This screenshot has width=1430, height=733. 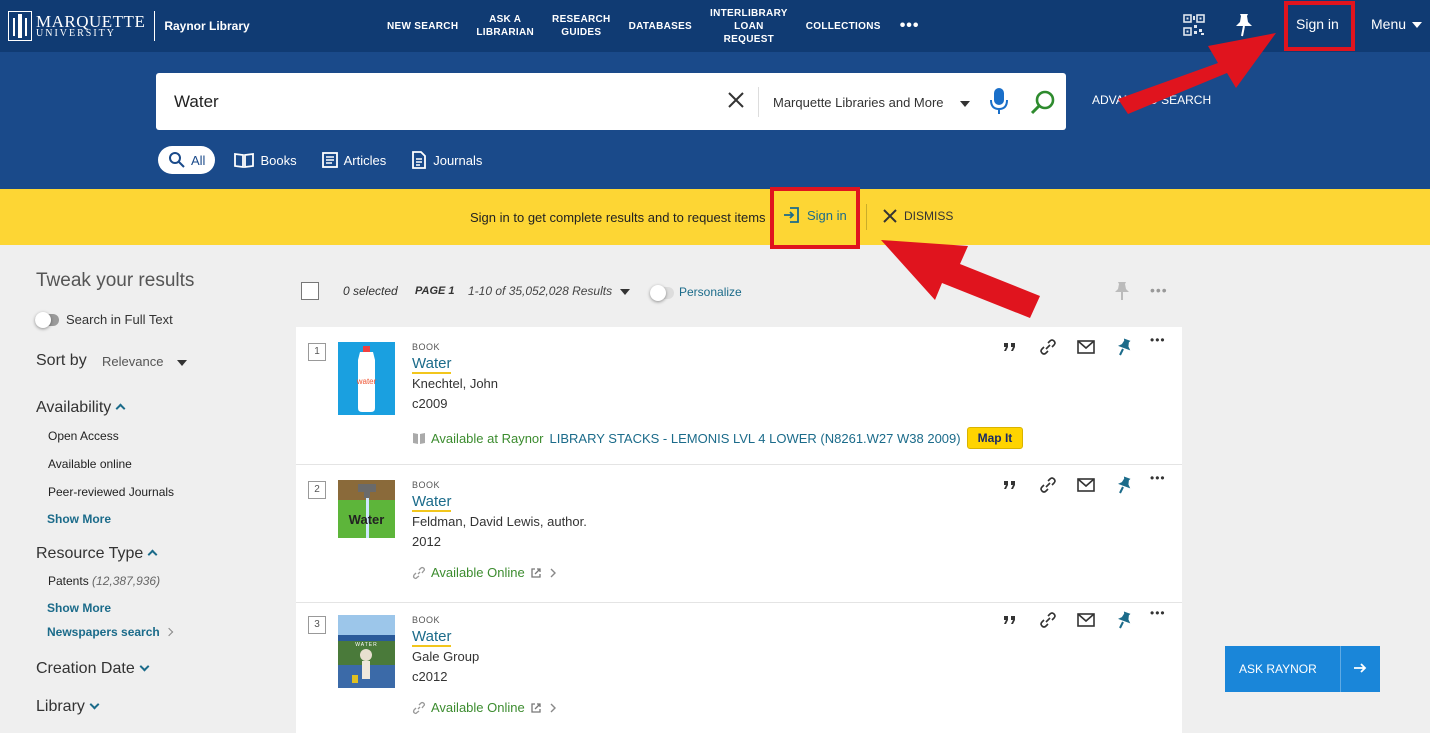 I want to click on personalize-toggle, so click(x=662, y=293).